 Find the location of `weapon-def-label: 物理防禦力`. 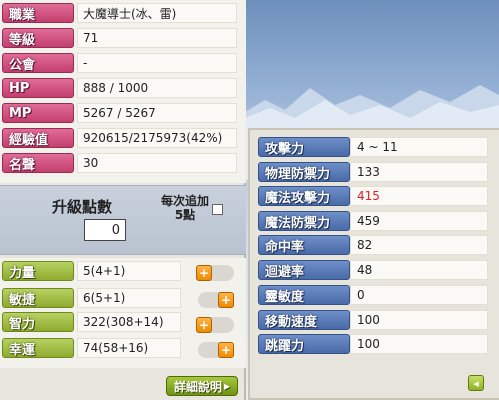

weapon-def-label: 物理防禦力 is located at coordinates (304, 172).